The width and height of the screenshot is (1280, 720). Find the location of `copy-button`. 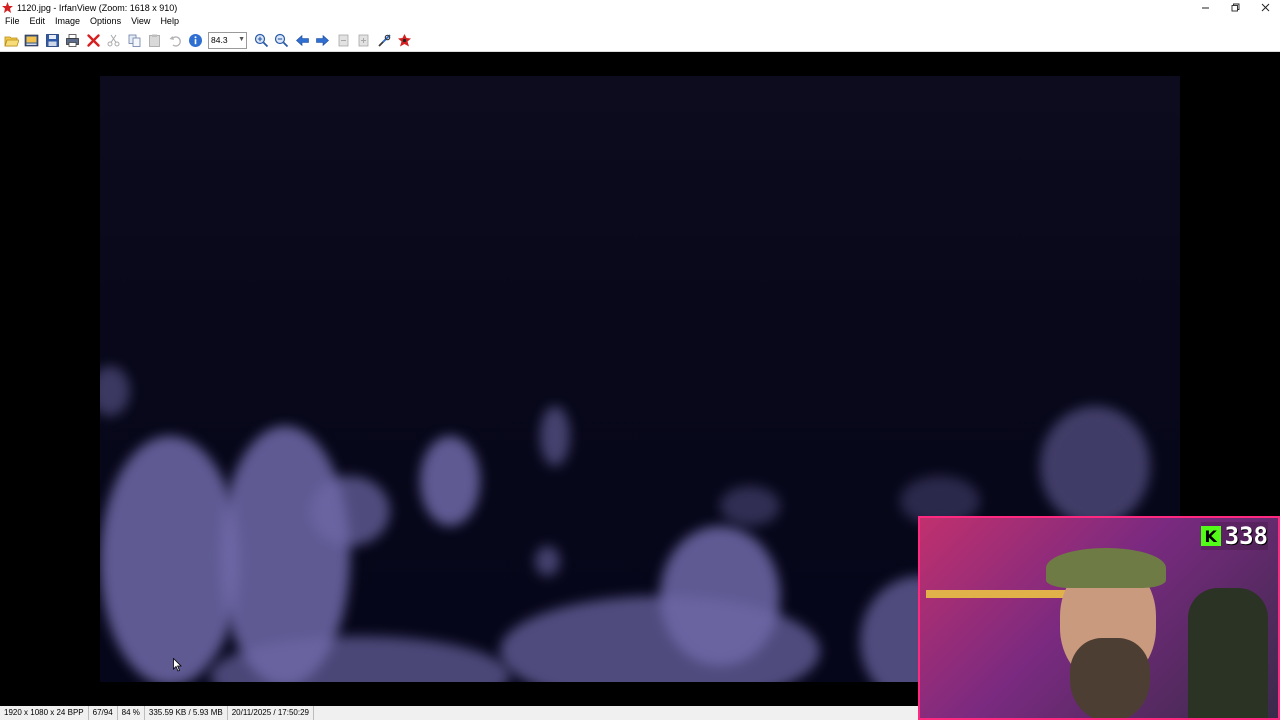

copy-button is located at coordinates (134, 40).